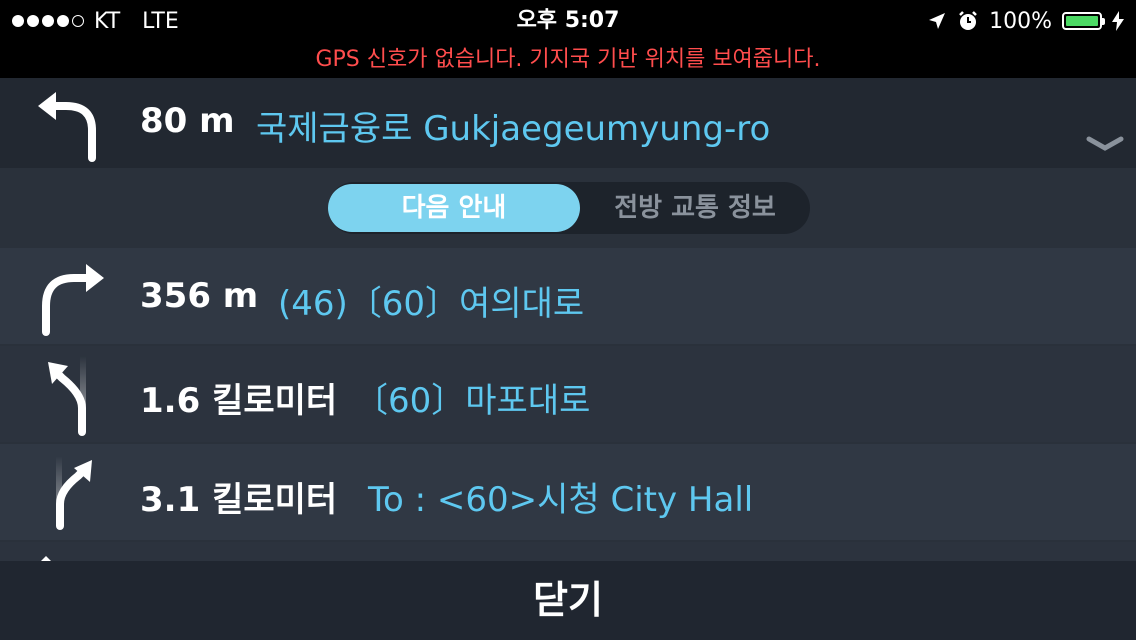 Image resolution: width=1136 pixels, height=640 pixels. I want to click on current-road-name: 국제금융로 Gukjaegeumyung-ro, so click(513, 129).